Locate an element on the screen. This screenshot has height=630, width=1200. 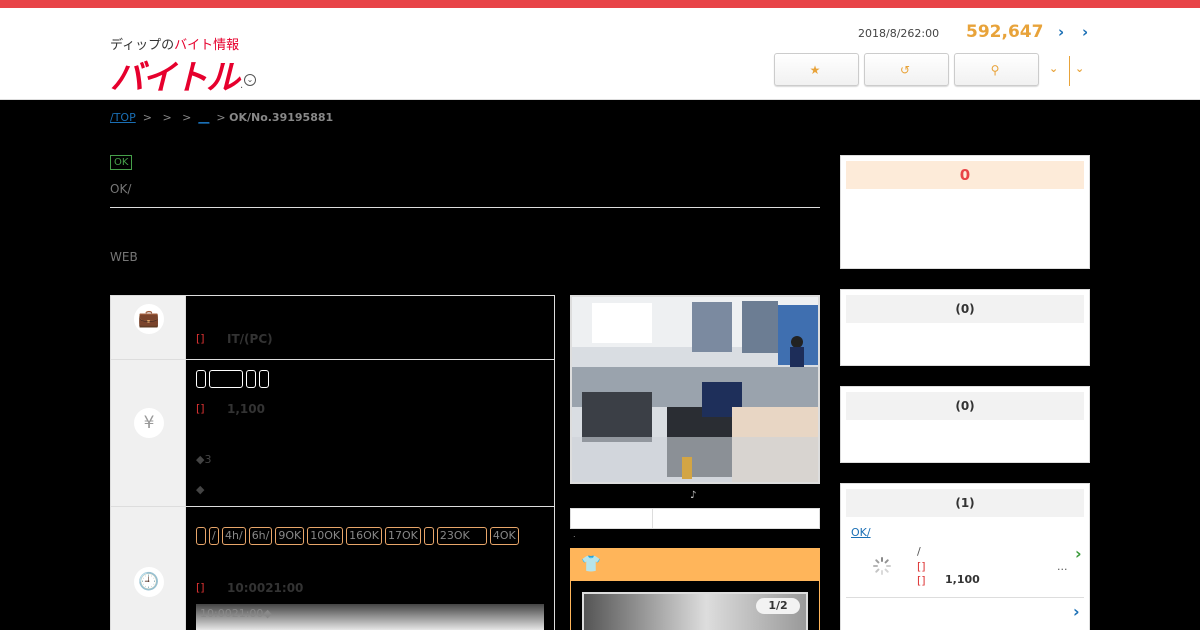
shirt-icon: 👕 is located at coordinates (591, 563).